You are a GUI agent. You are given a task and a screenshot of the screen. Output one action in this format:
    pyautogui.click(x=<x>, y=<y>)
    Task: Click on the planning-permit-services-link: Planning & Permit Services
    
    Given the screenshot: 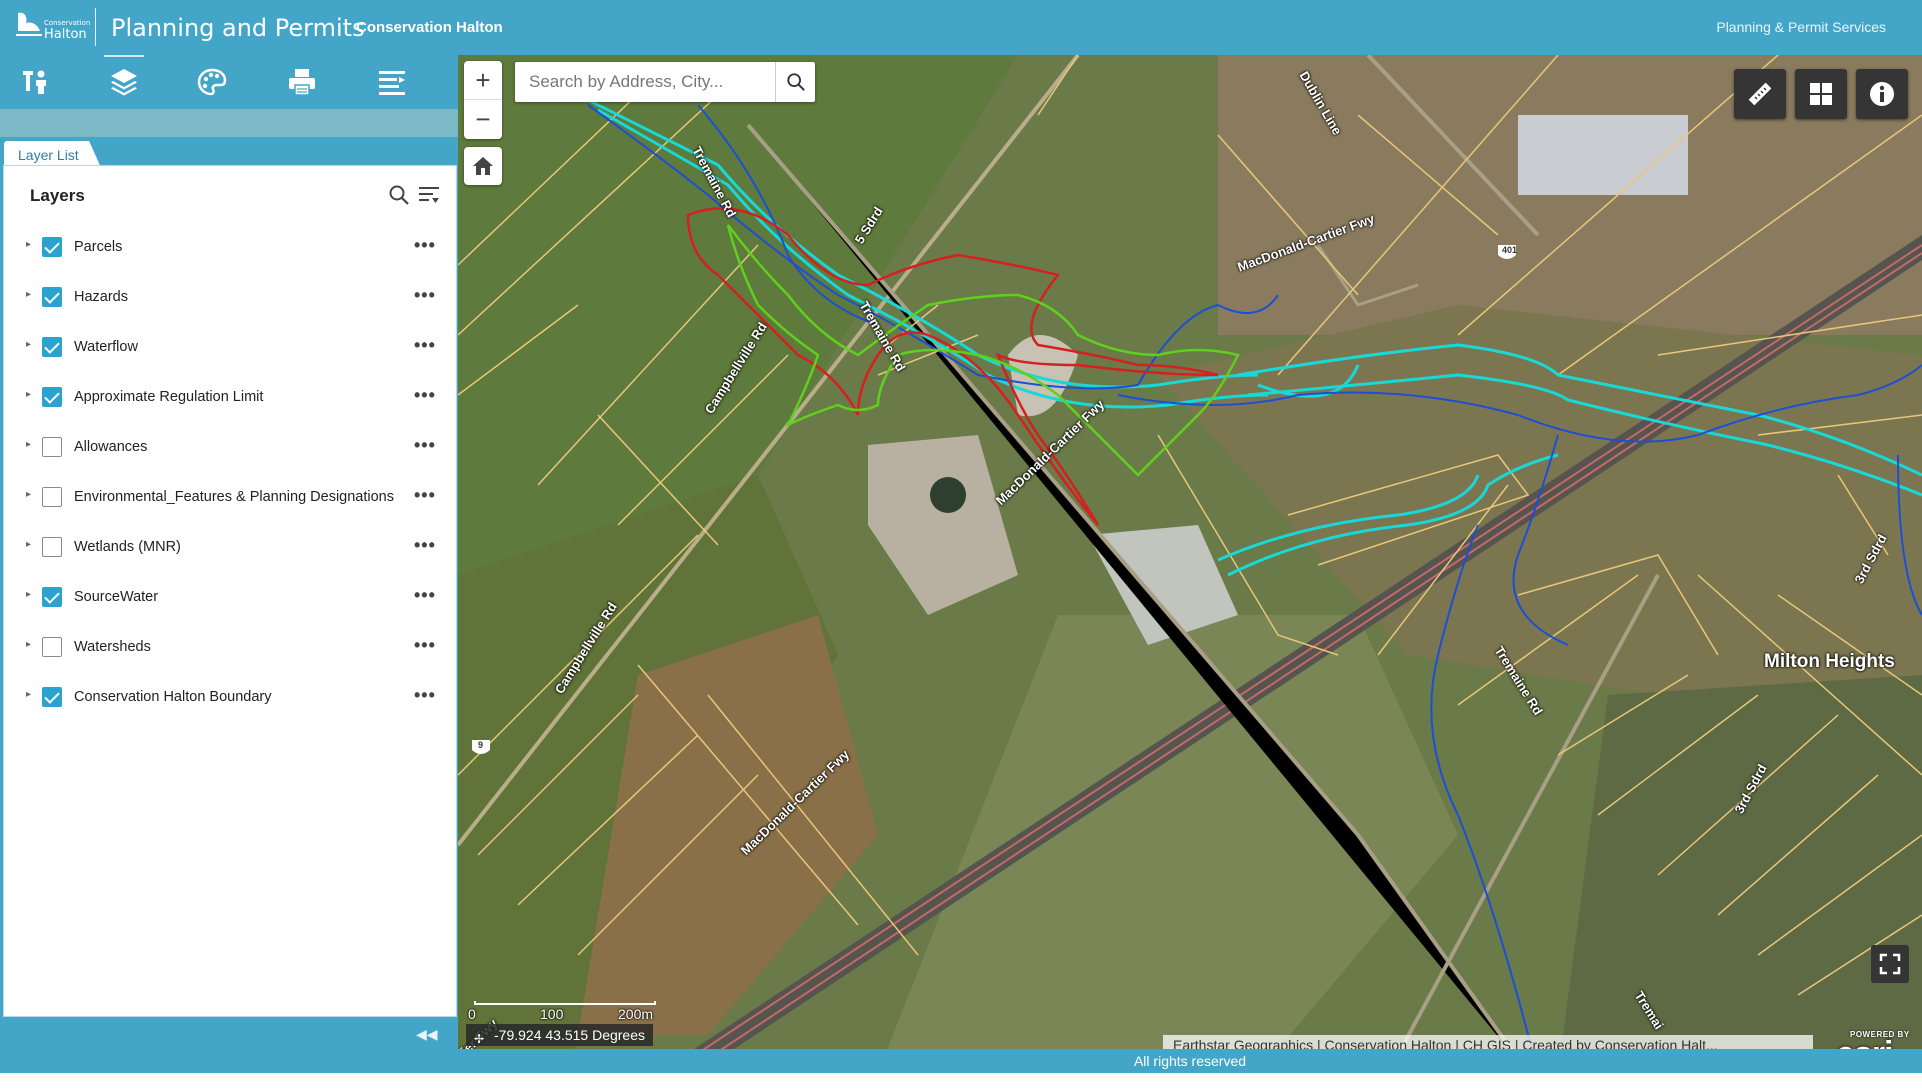 What is the action you would take?
    pyautogui.click(x=1801, y=27)
    